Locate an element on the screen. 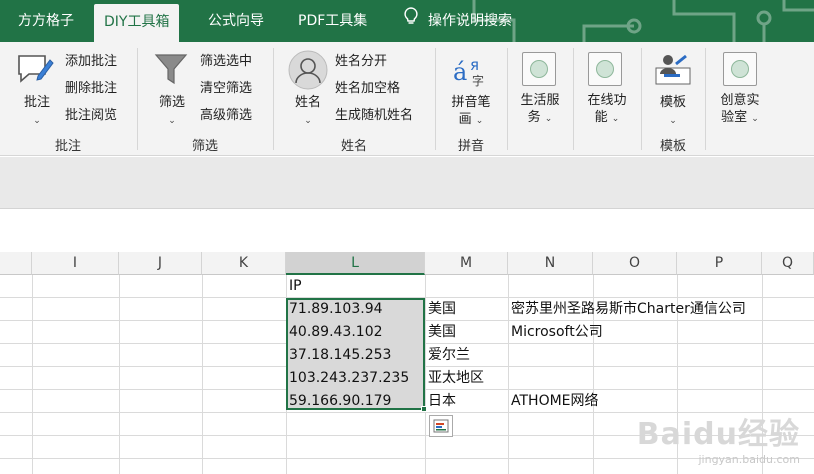 The height and width of the screenshot is (474, 814). cell-m-region: 爱尔兰 is located at coordinates (447, 355).